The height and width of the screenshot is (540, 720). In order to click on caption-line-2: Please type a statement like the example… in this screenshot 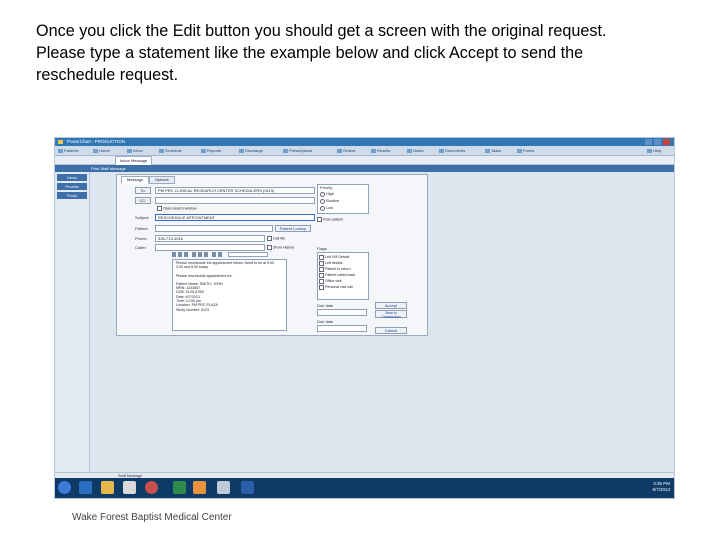, I will do `click(310, 53)`.